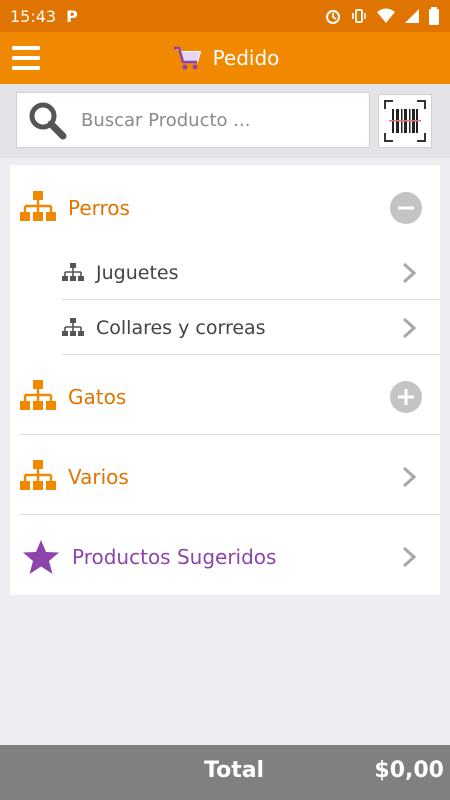  Describe the element at coordinates (434, 16) in the screenshot. I see `battery-icon` at that location.